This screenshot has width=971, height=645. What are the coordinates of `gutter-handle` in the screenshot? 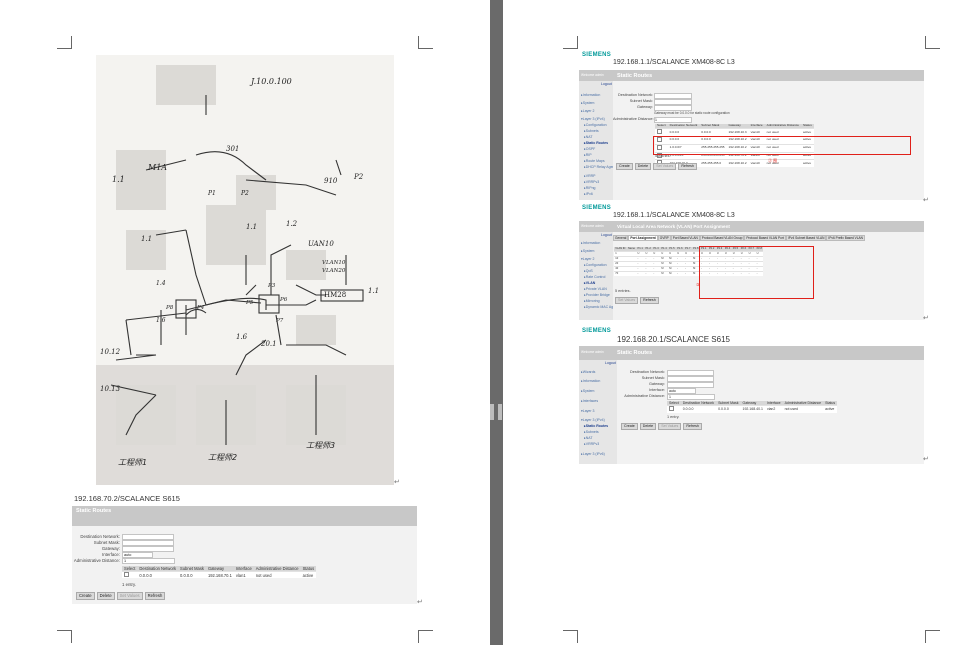 It's located at (496, 412).